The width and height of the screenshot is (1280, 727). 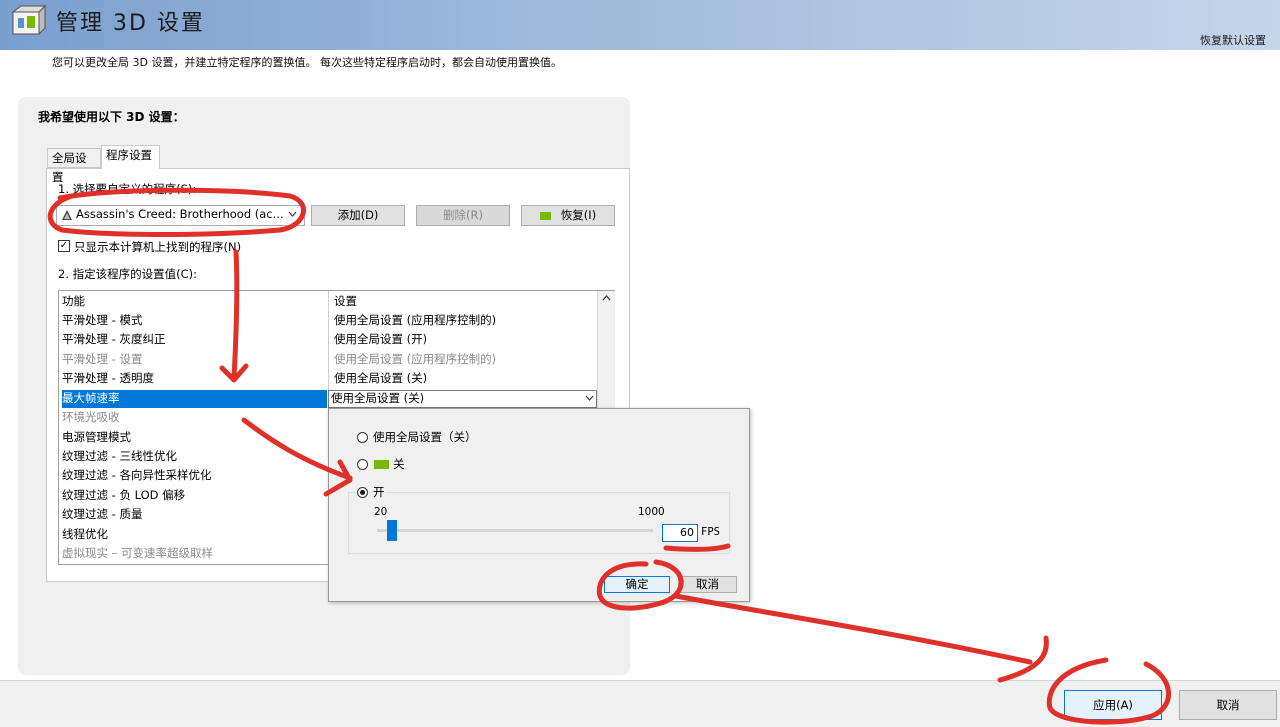 I want to click on delete-program-button: 删除(R), so click(x=463, y=215).